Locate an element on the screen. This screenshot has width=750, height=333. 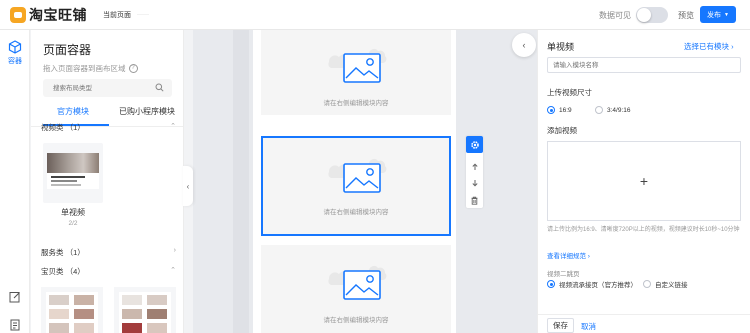
collapse-props-button: ‹ is located at coordinates (524, 45).